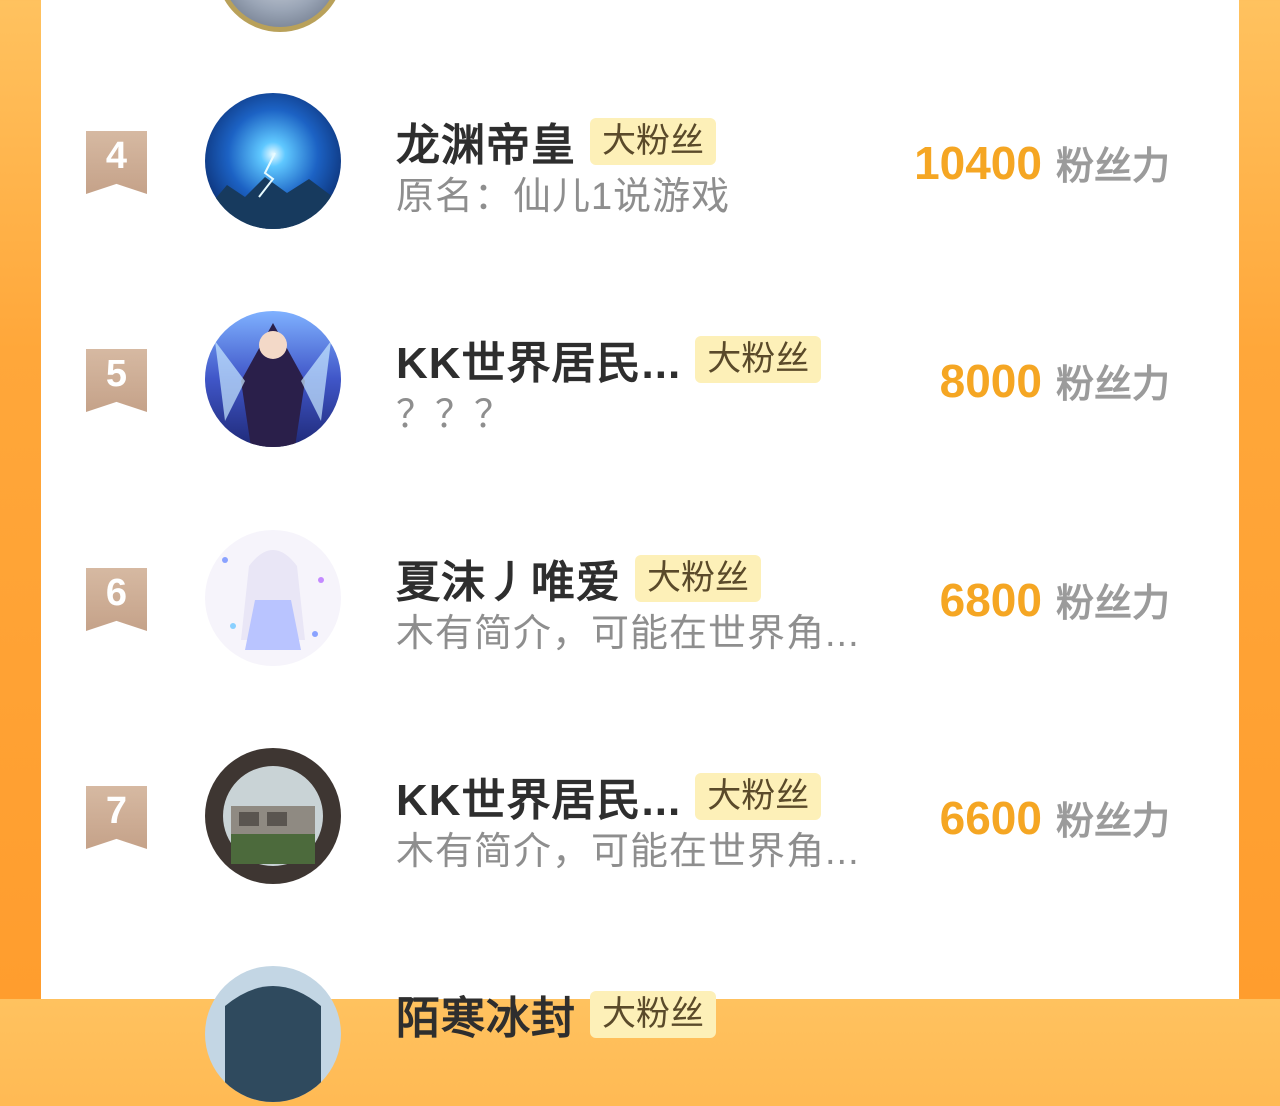 This screenshot has width=1280, height=1106. What do you see at coordinates (486, 1014) in the screenshot?
I see `fan-name: 陌寒冰封` at bounding box center [486, 1014].